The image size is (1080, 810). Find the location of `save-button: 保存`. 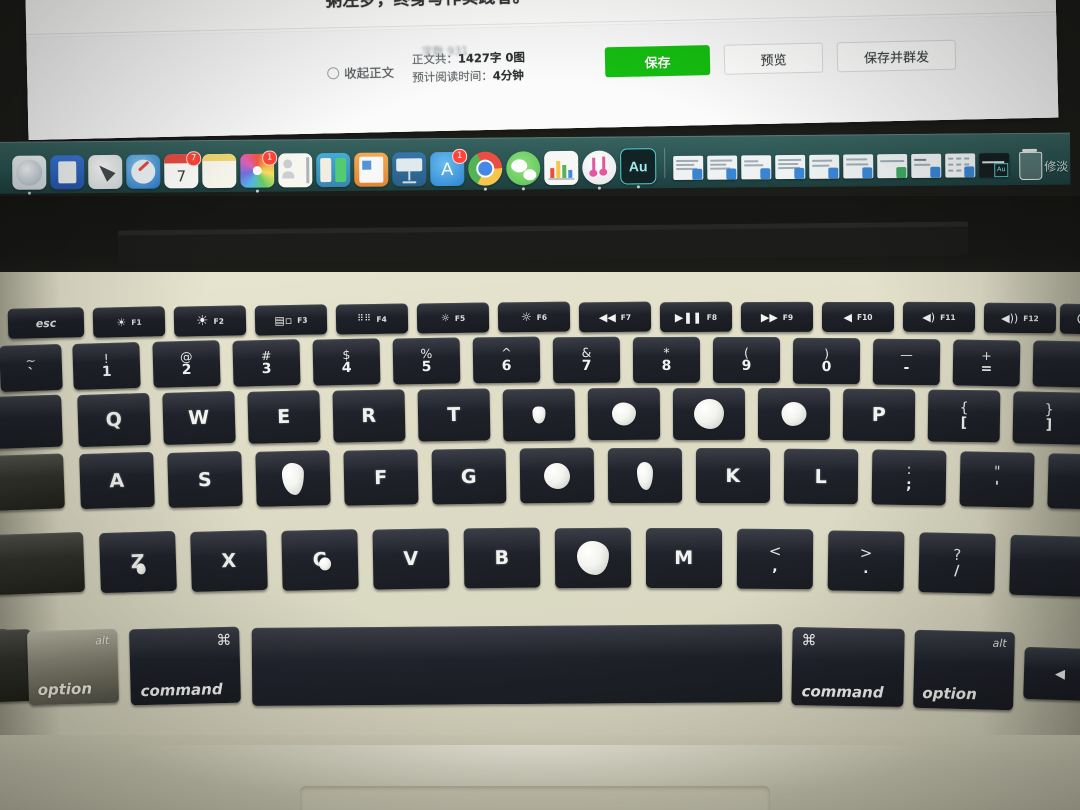

save-button: 保存 is located at coordinates (657, 61).